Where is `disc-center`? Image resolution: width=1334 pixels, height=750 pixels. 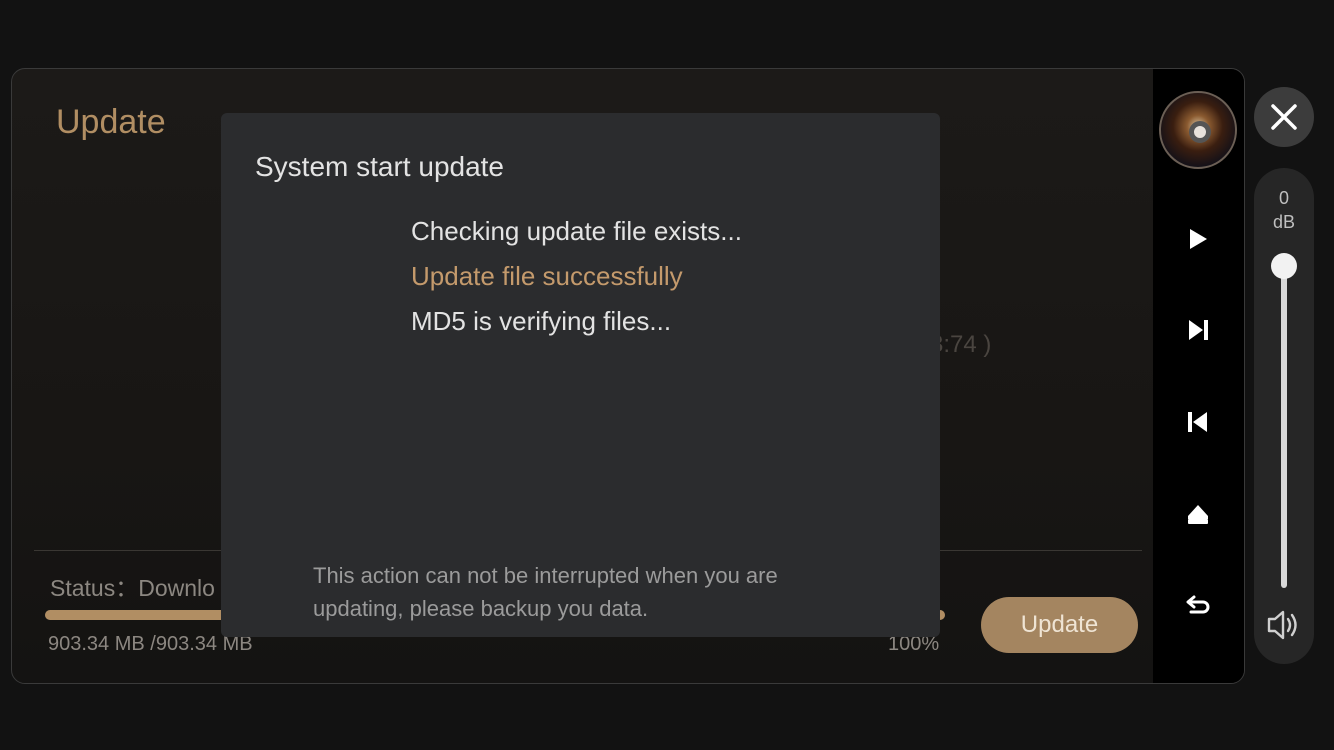 disc-center is located at coordinates (1200, 132).